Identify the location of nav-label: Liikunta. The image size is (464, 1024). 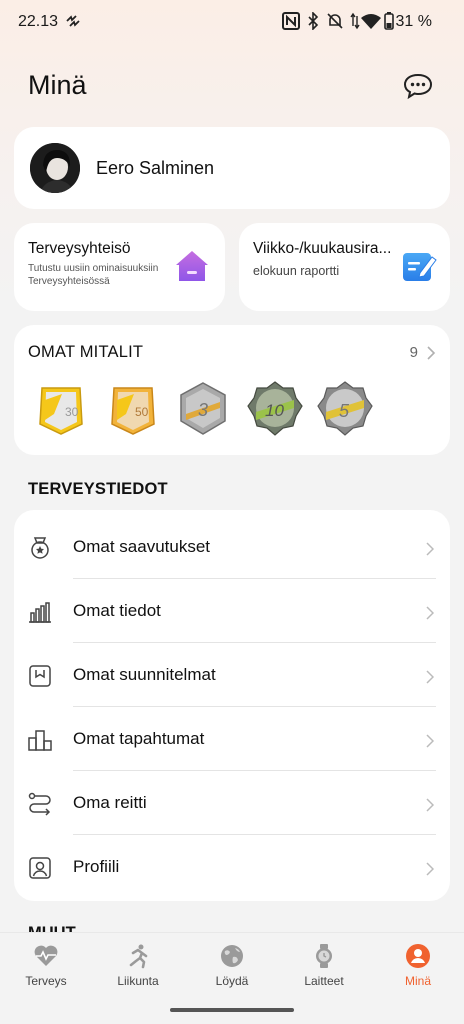
(138, 981).